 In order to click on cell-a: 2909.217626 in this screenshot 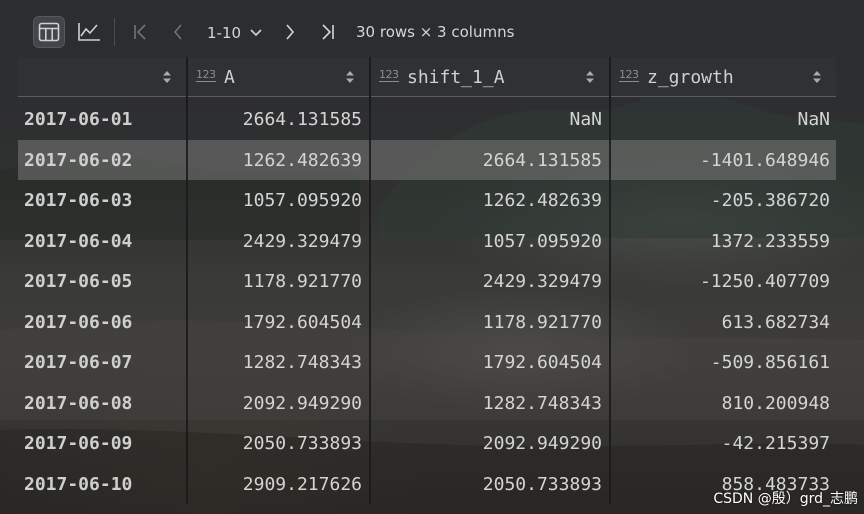, I will do `click(302, 484)`.